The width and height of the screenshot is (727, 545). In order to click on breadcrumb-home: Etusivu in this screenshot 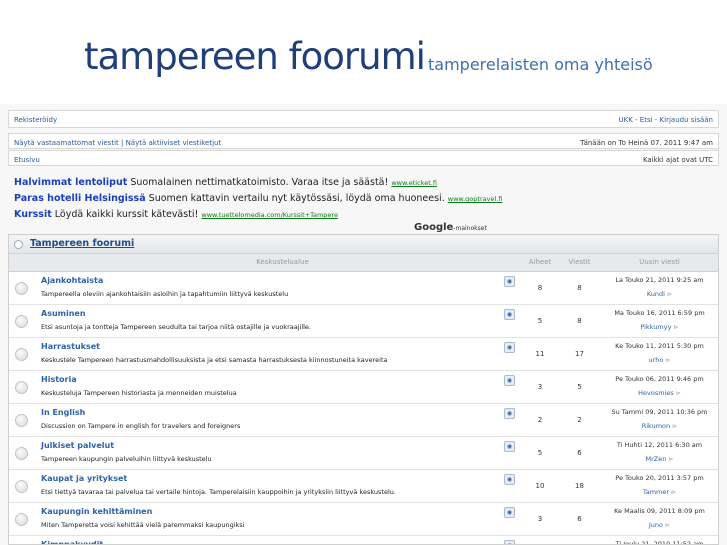, I will do `click(27, 160)`.